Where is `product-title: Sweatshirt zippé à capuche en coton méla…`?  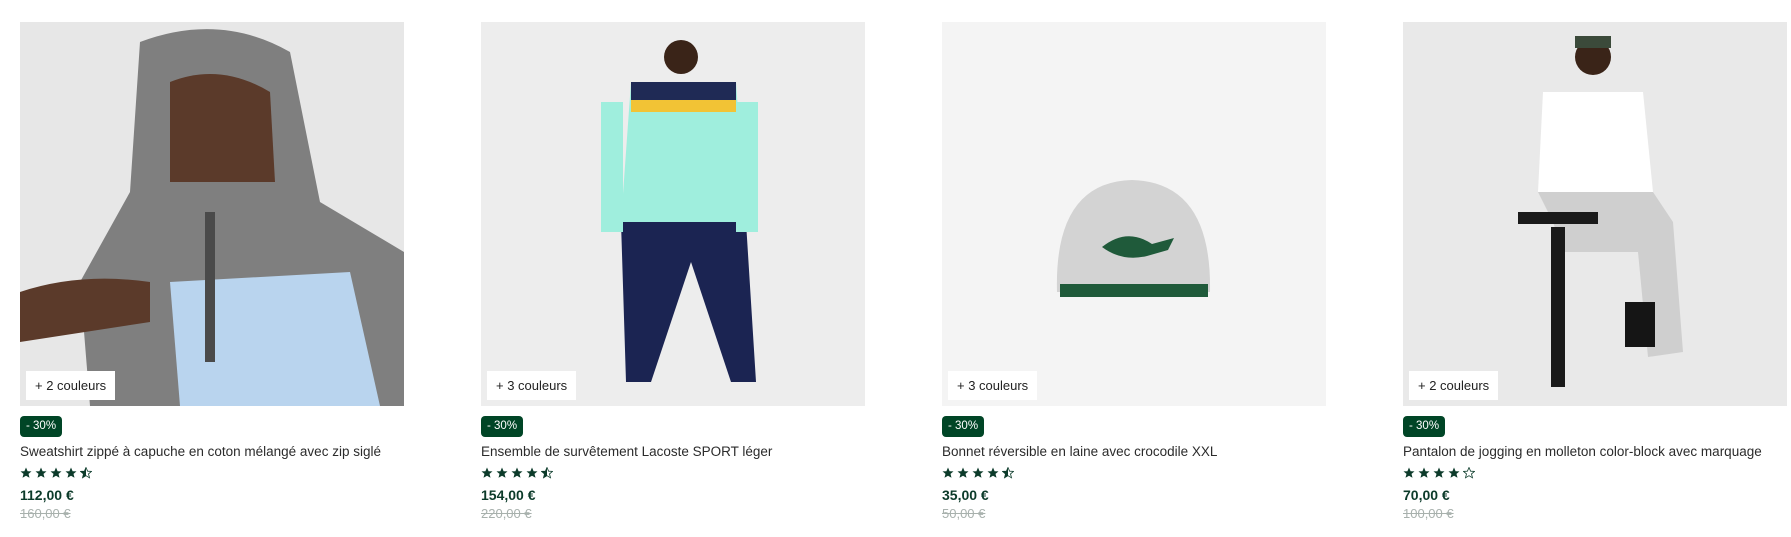 product-title: Sweatshirt zippé à capuche en coton méla… is located at coordinates (212, 451).